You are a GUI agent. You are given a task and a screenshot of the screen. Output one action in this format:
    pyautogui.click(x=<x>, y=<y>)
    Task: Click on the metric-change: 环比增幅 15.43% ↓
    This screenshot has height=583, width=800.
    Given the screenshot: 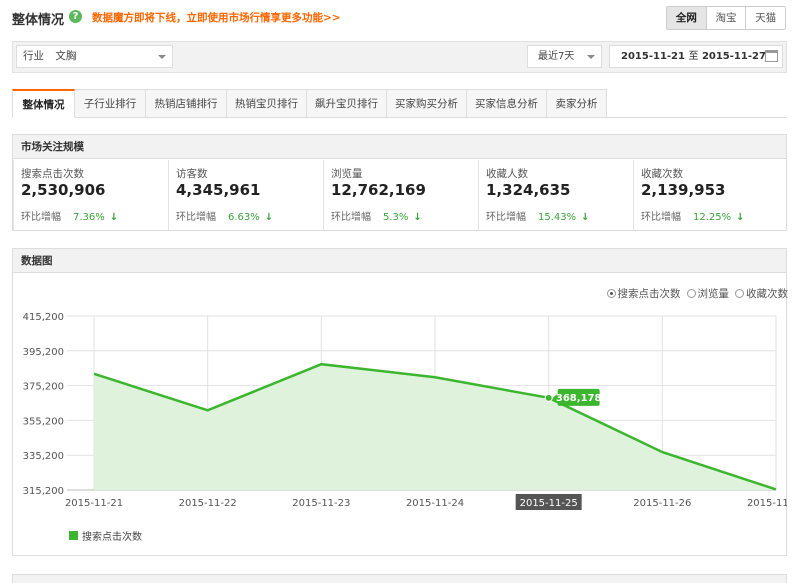 What is the action you would take?
    pyautogui.click(x=538, y=217)
    